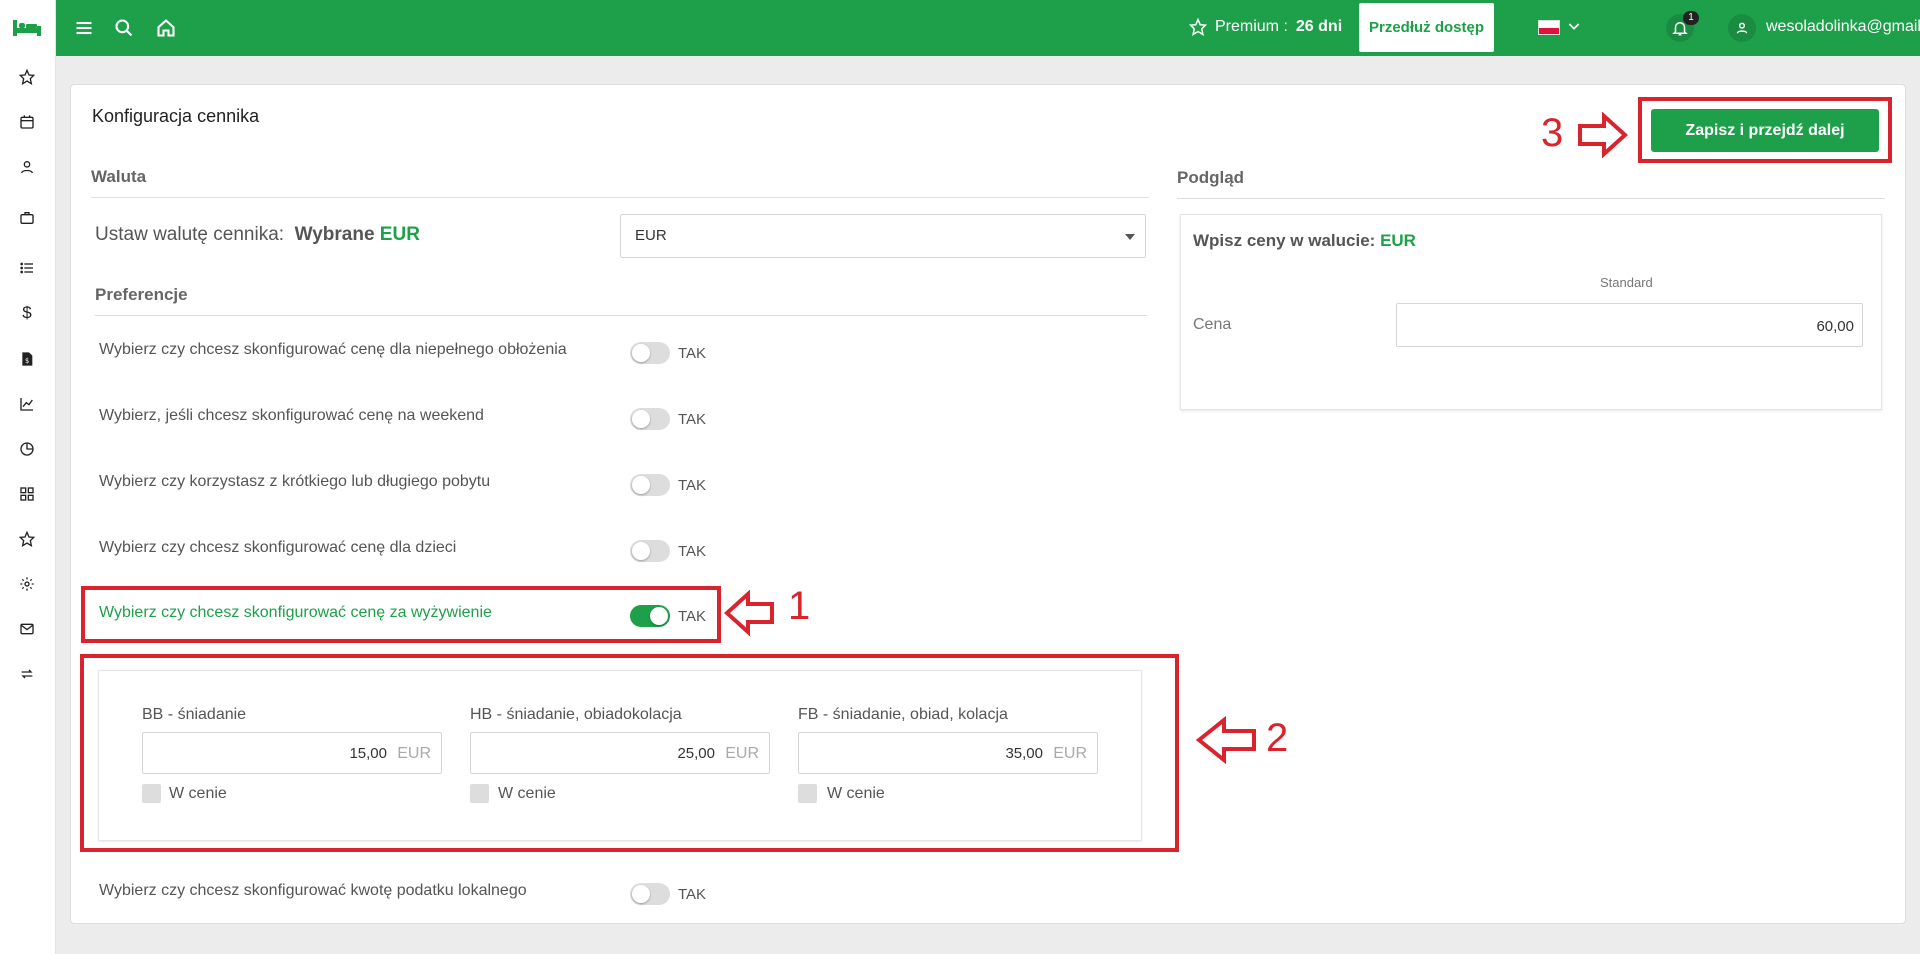 This screenshot has height=954, width=1920. What do you see at coordinates (1742, 28) in the screenshot?
I see `user-avatar-icon` at bounding box center [1742, 28].